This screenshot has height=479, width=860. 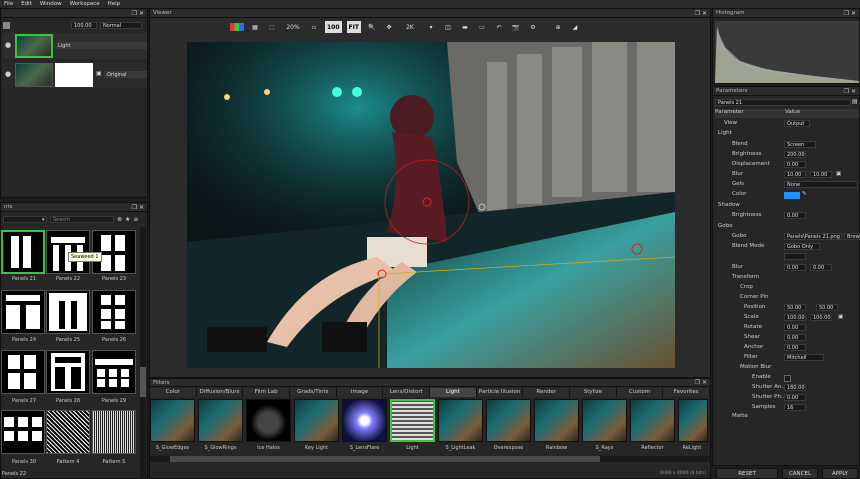 I want to click on star-icon: ★, so click(x=127, y=219).